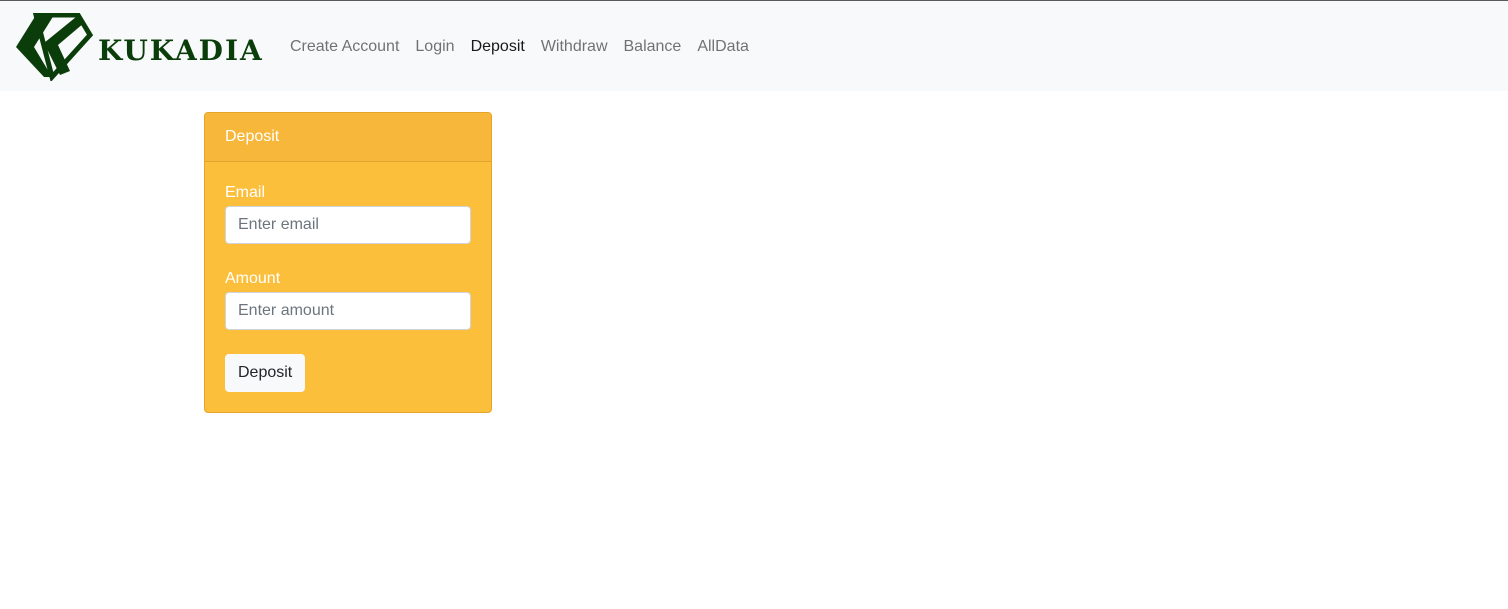 The height and width of the screenshot is (609, 1508). I want to click on nav-withdraw: Withdraw, so click(574, 47).